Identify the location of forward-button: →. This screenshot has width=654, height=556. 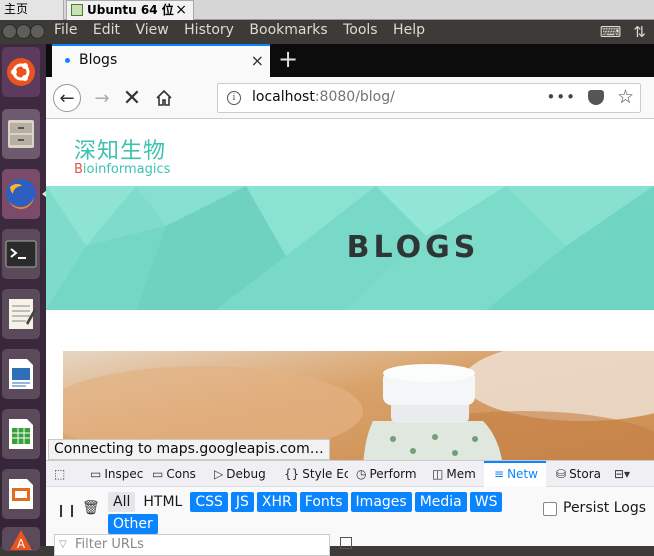
(102, 98).